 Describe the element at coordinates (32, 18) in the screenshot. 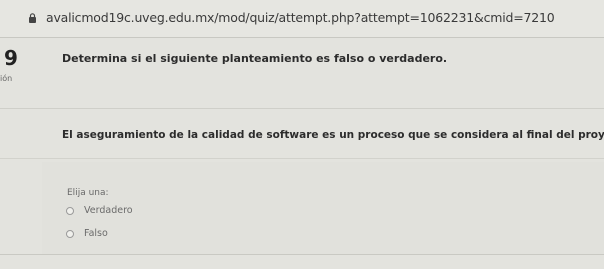

I see `lock-icon` at that location.